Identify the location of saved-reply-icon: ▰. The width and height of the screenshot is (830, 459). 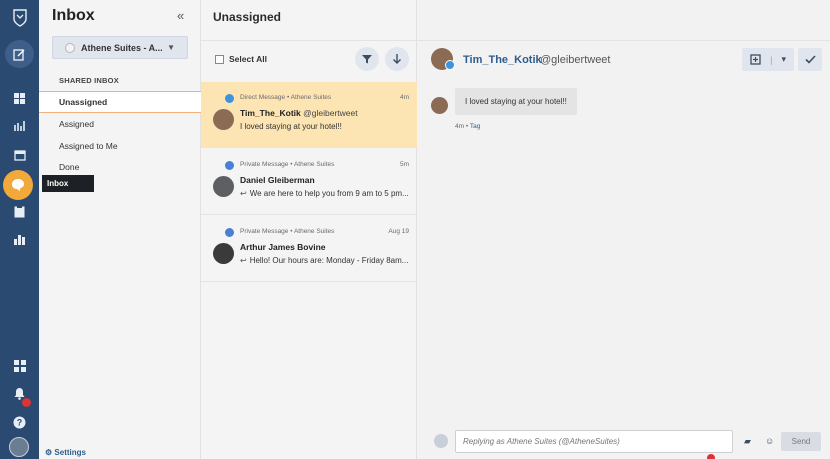
(747, 441).